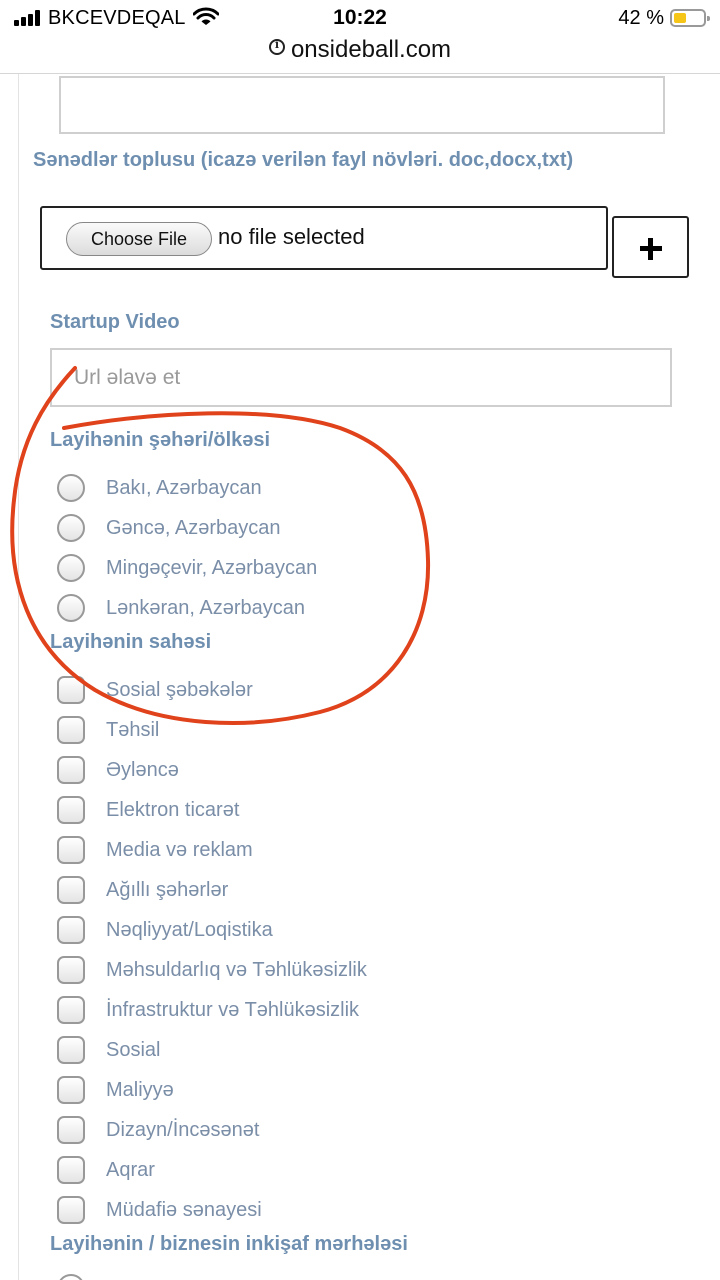  What do you see at coordinates (189, 930) in the screenshot?
I see `option-label: Nəqliyyat/Loqistika` at bounding box center [189, 930].